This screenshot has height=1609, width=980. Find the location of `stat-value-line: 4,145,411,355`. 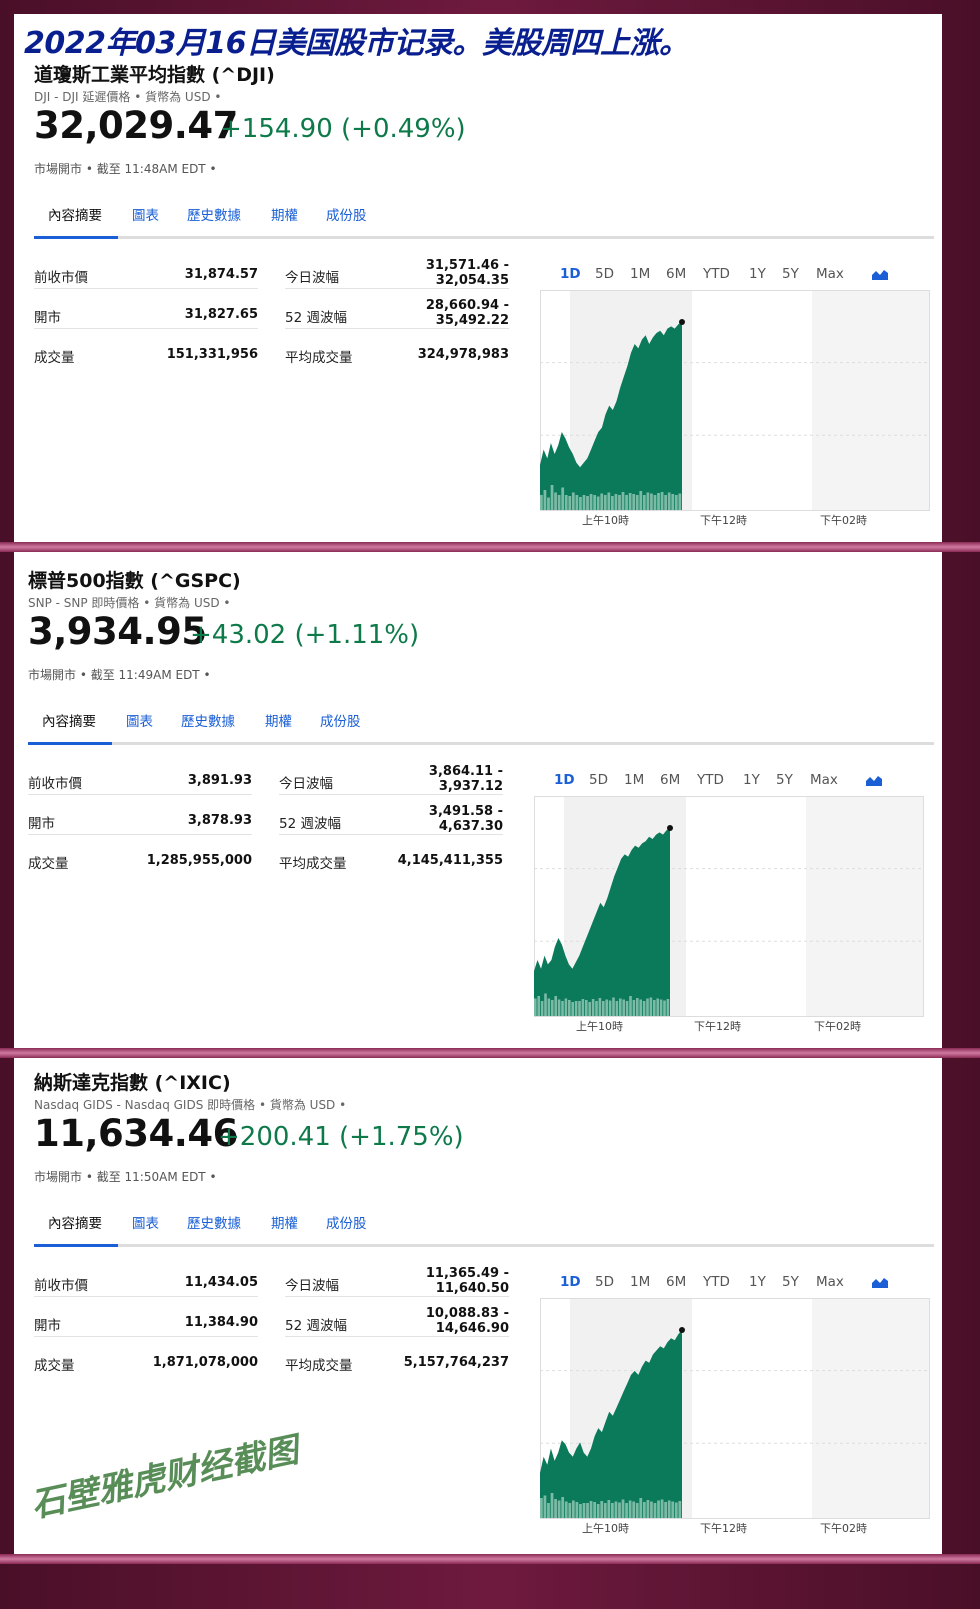

stat-value-line: 4,145,411,355 is located at coordinates (450, 860).